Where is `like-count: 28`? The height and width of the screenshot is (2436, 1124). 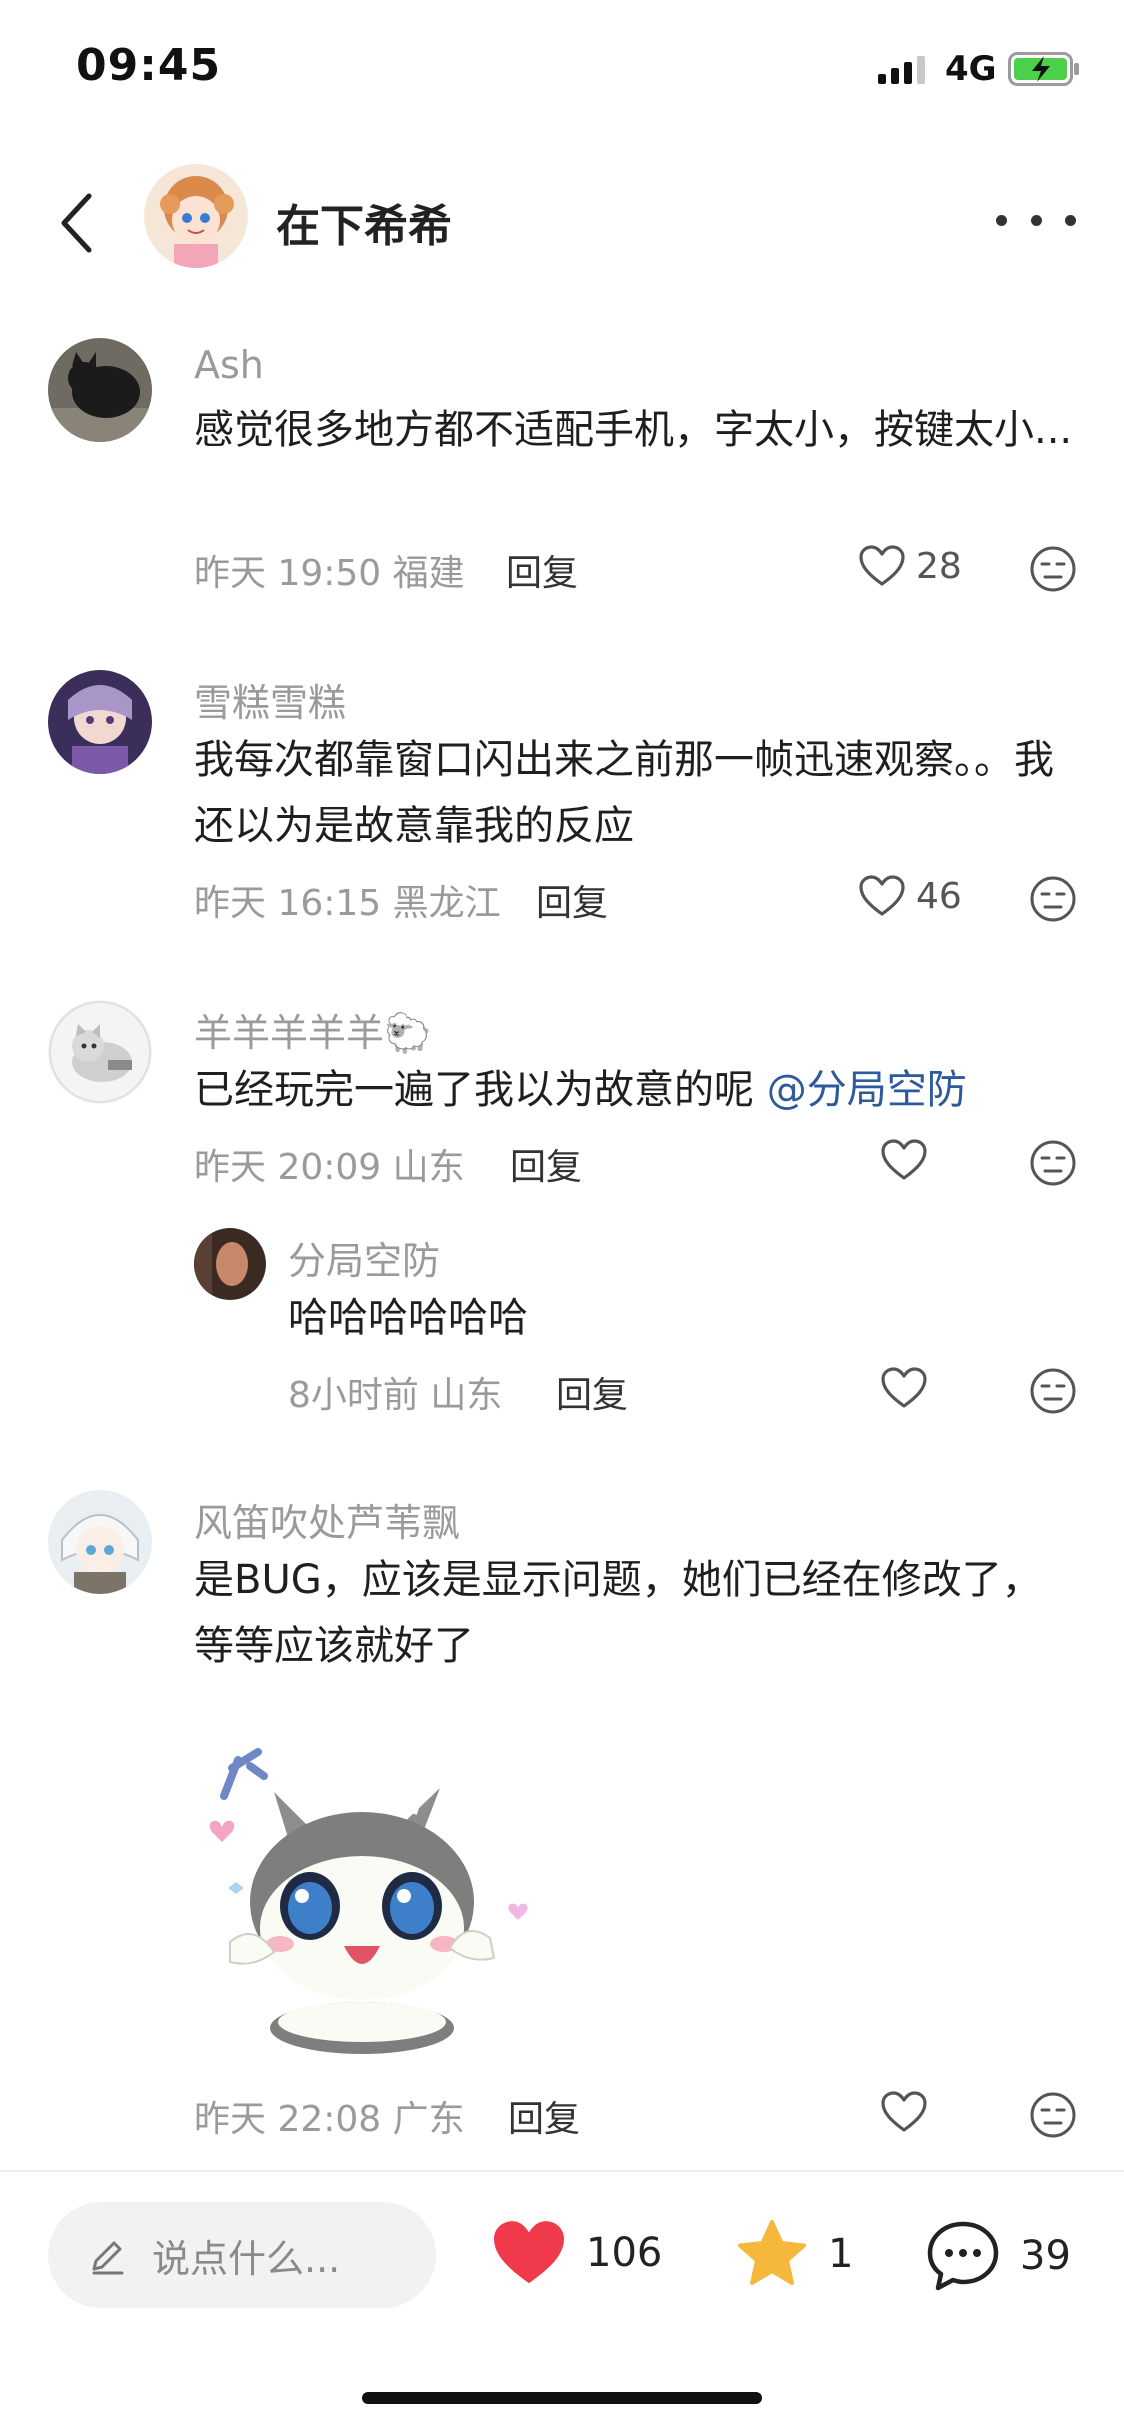 like-count: 28 is located at coordinates (939, 566).